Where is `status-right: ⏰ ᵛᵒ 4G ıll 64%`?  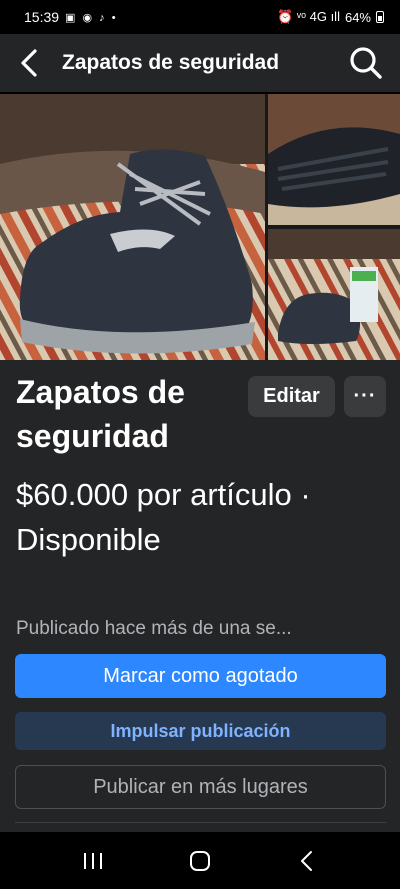 status-right: ⏰ ᵛᵒ 4G ıll 64% is located at coordinates (330, 17).